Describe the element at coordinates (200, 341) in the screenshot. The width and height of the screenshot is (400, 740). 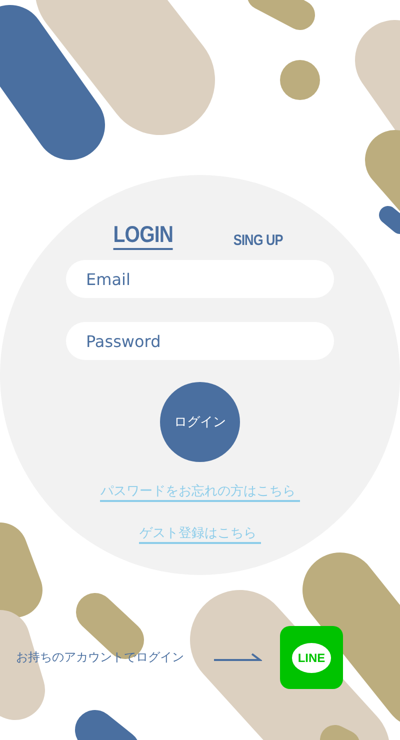
I see `password-field: Password` at that location.